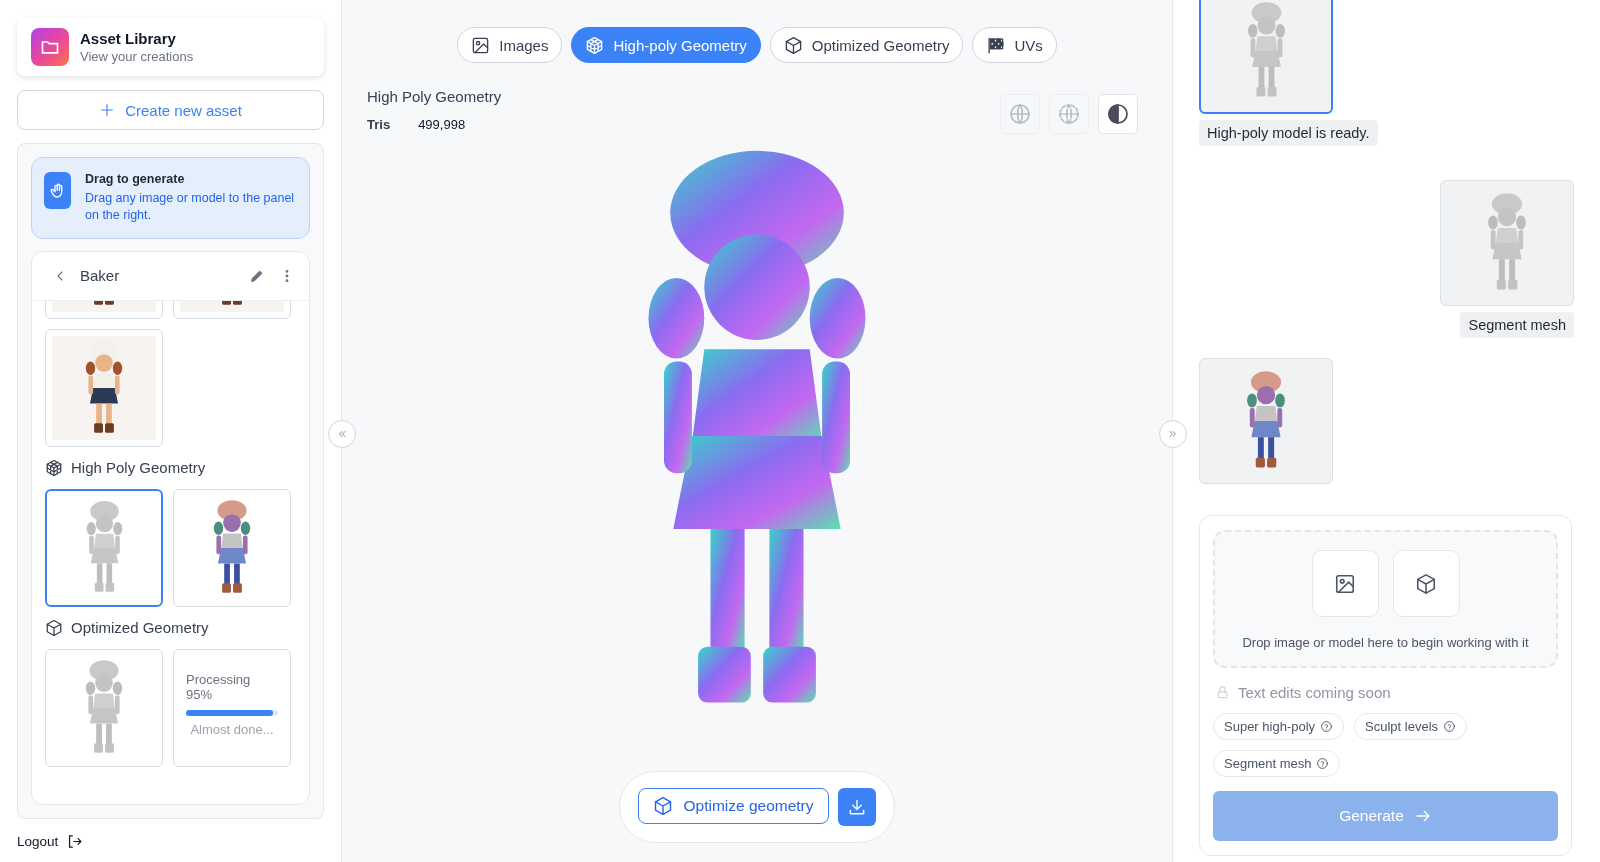 The width and height of the screenshot is (1600, 862). I want to click on logout-icon, so click(75, 841).